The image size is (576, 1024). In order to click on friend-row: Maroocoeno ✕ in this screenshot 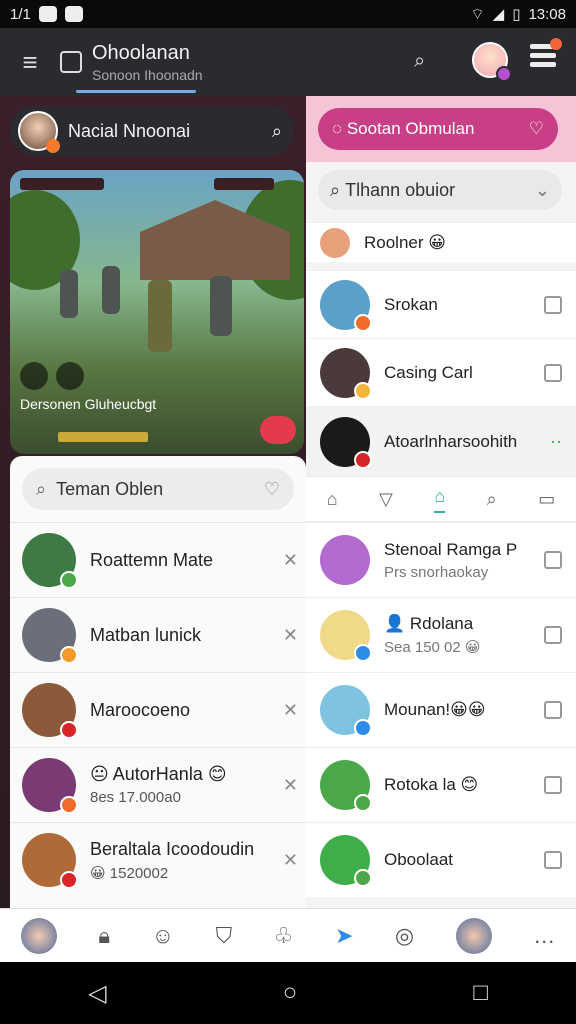, I will do `click(158, 709)`.